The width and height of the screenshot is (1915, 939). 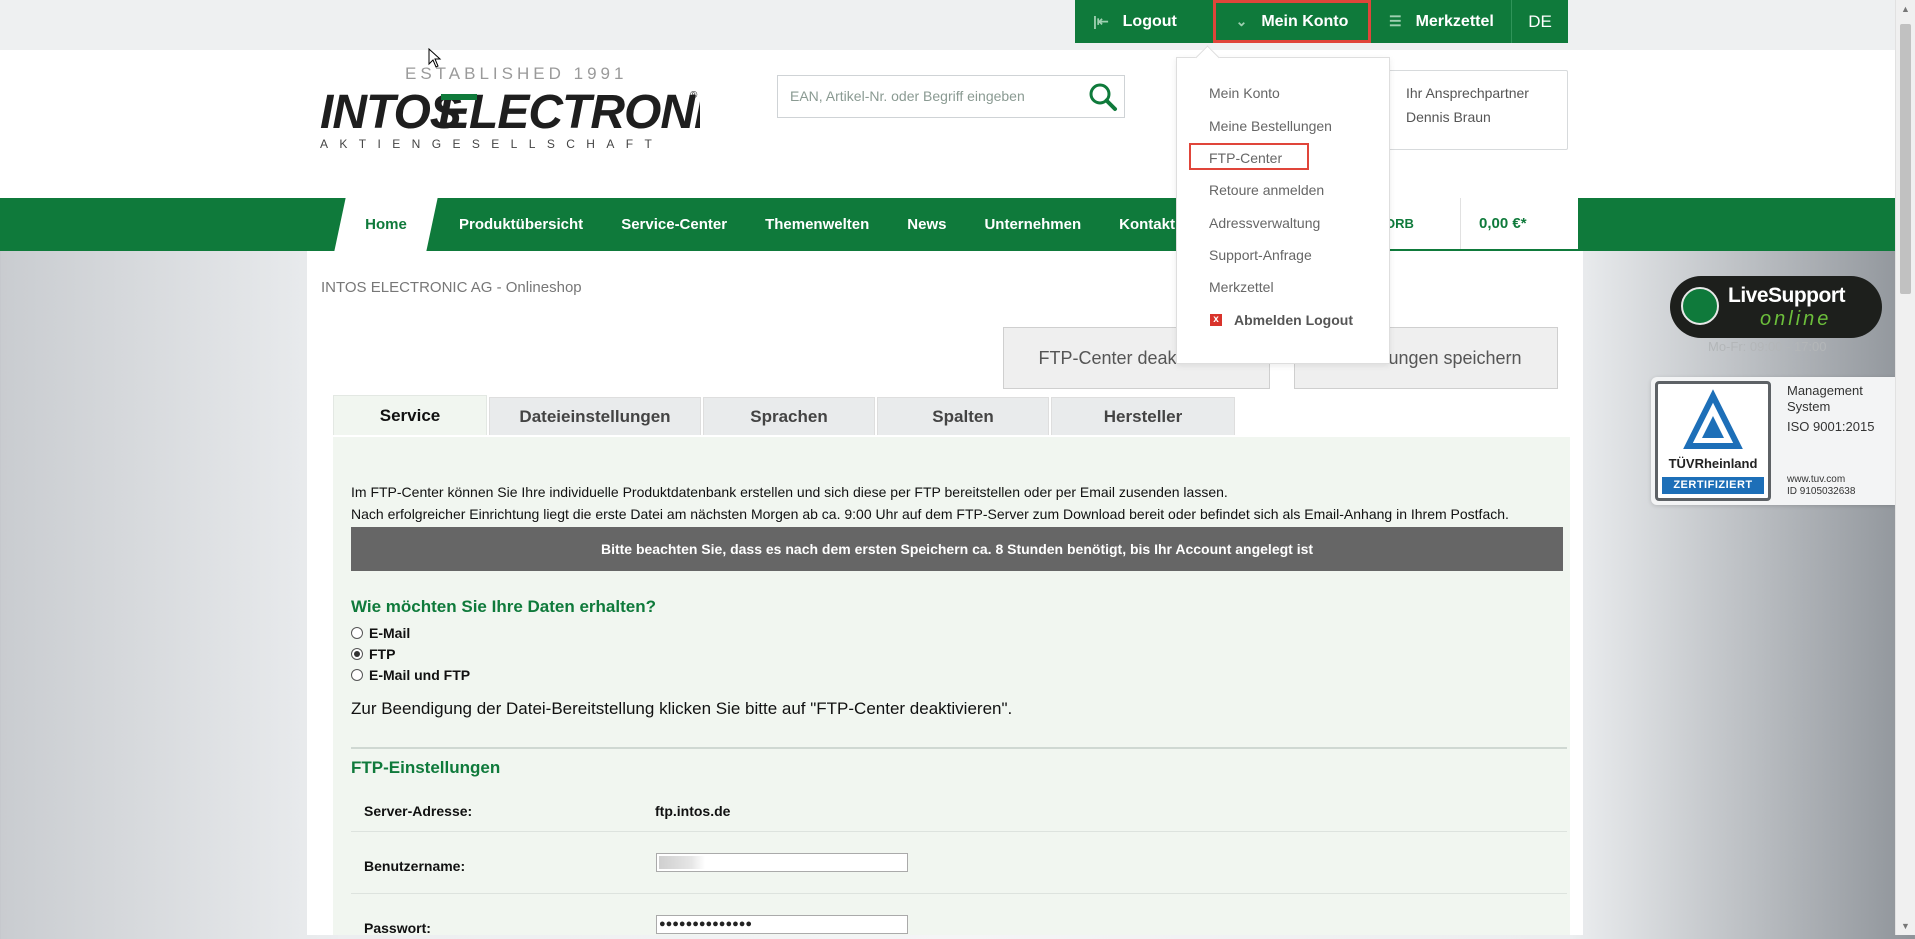 I want to click on scroll-down-icon: ▼, so click(x=1905, y=926).